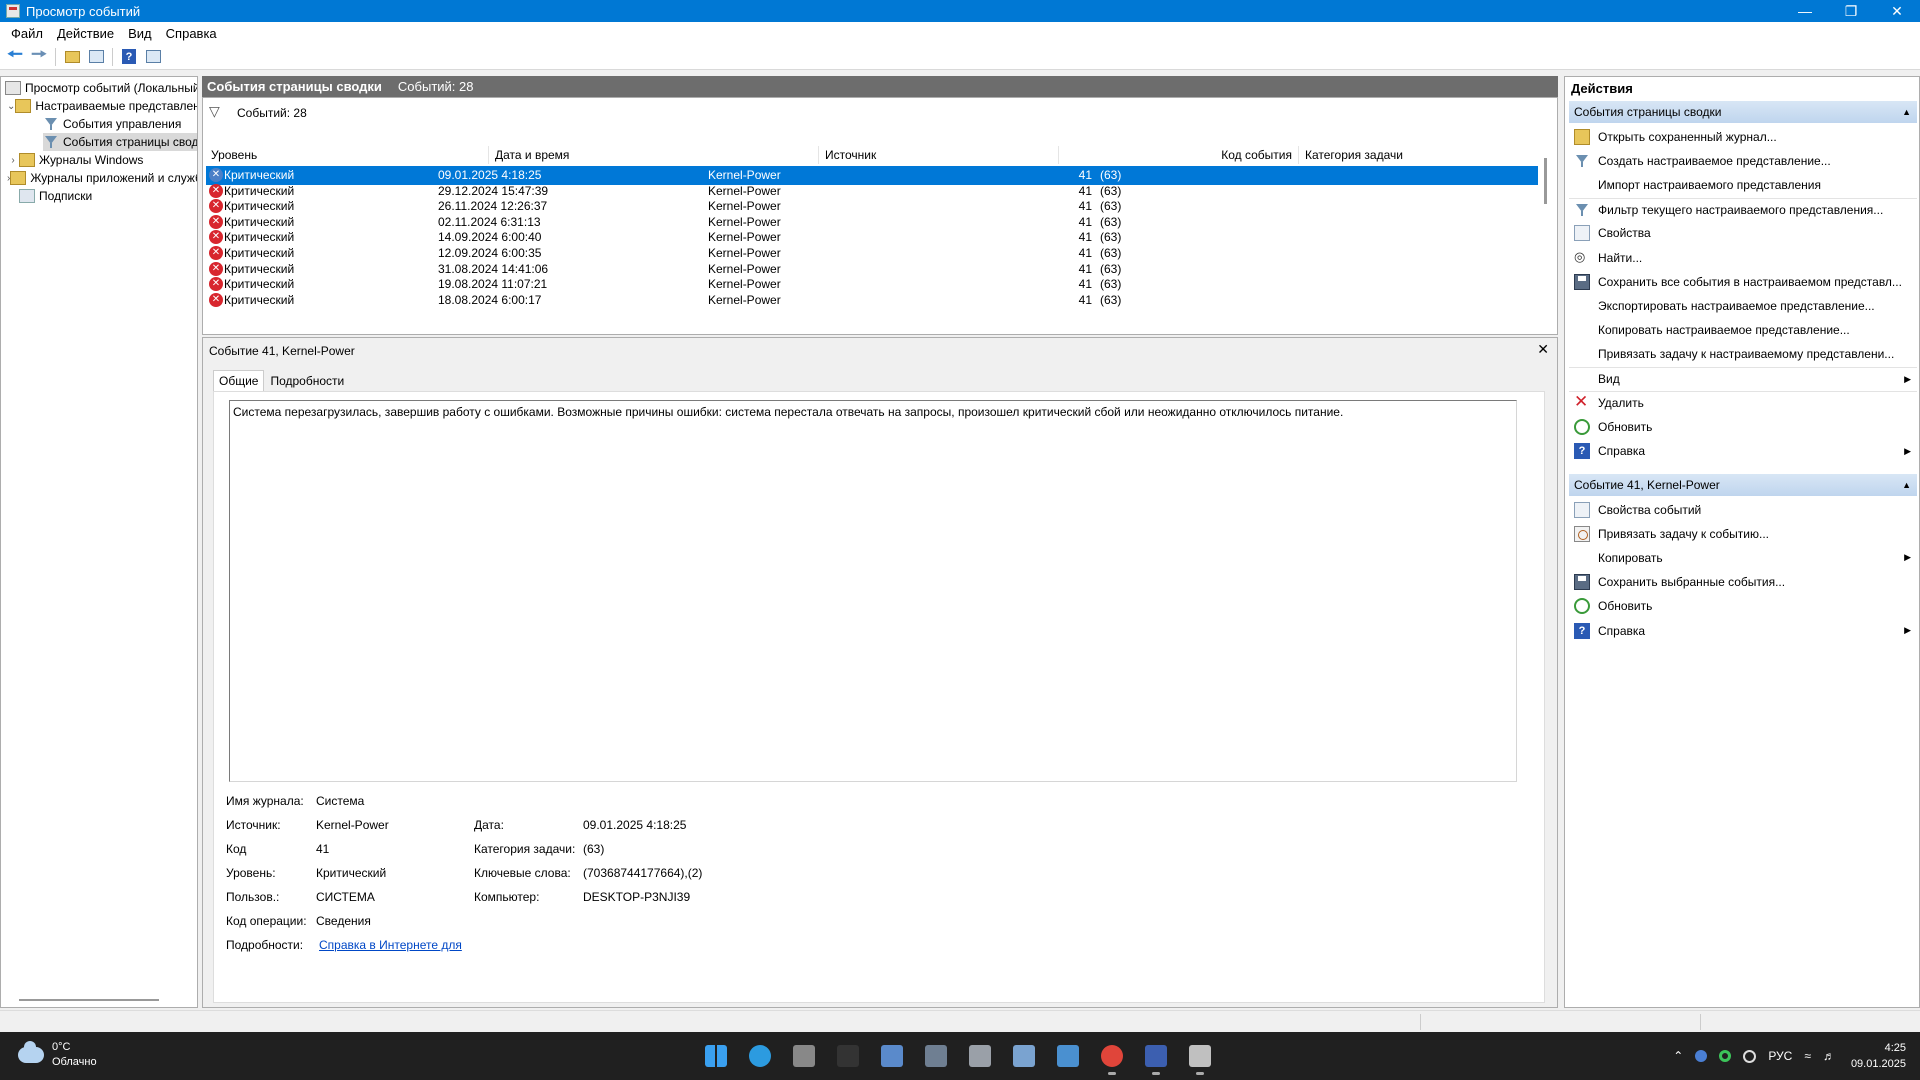 The width and height of the screenshot is (1920, 1080). I want to click on chevron-right-icon: ›, so click(13, 160).